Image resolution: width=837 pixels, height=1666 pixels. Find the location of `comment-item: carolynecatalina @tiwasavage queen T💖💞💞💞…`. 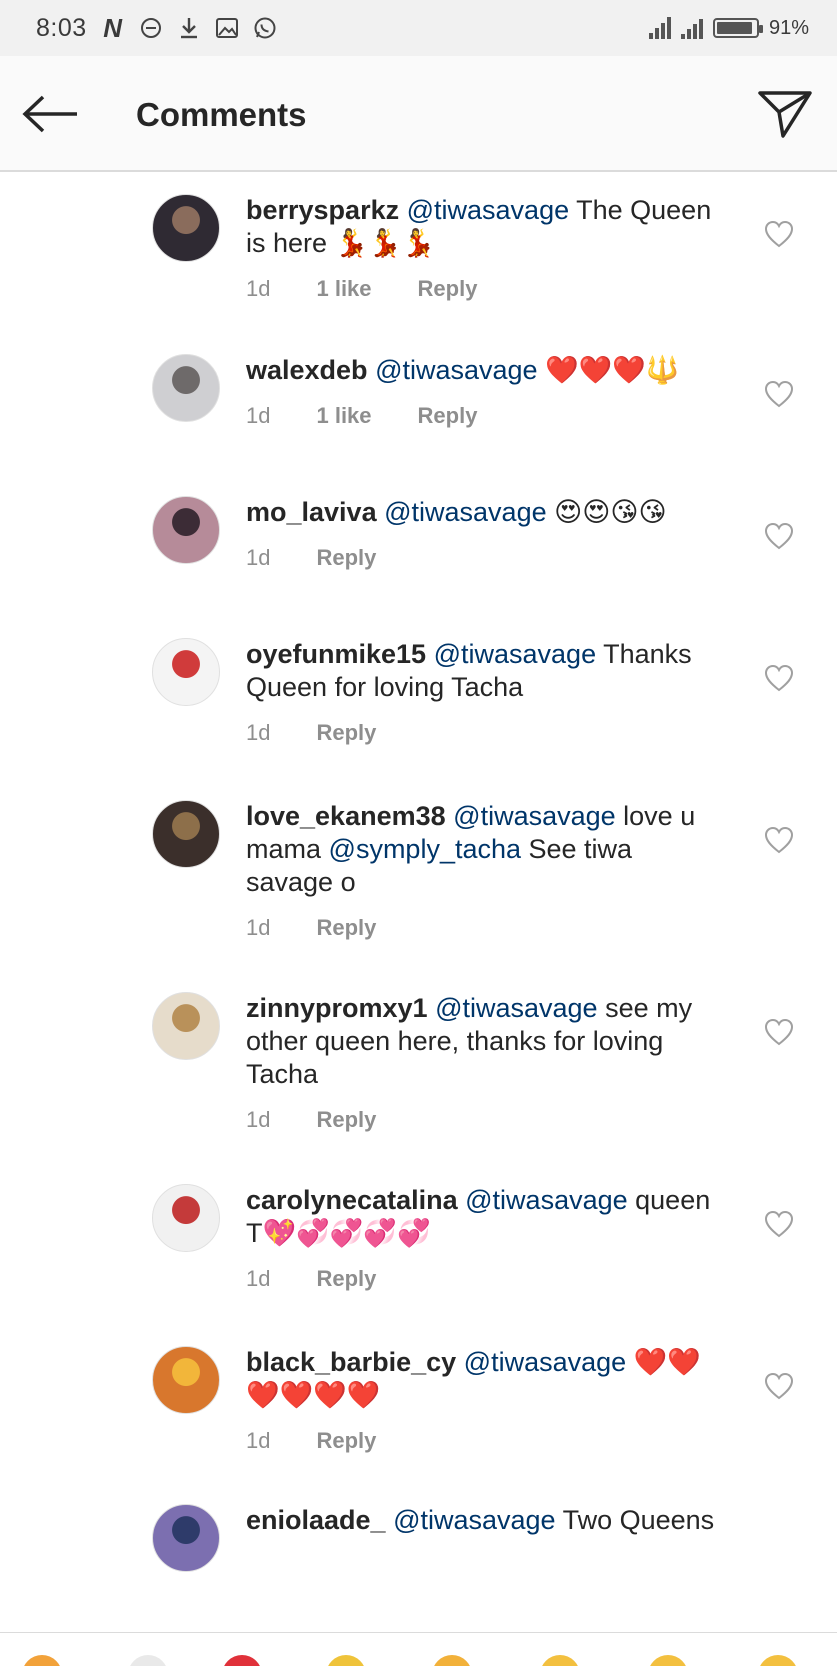

comment-item: carolynecatalina @tiwasavage queen T💖💞💞💞… is located at coordinates (418, 1259).